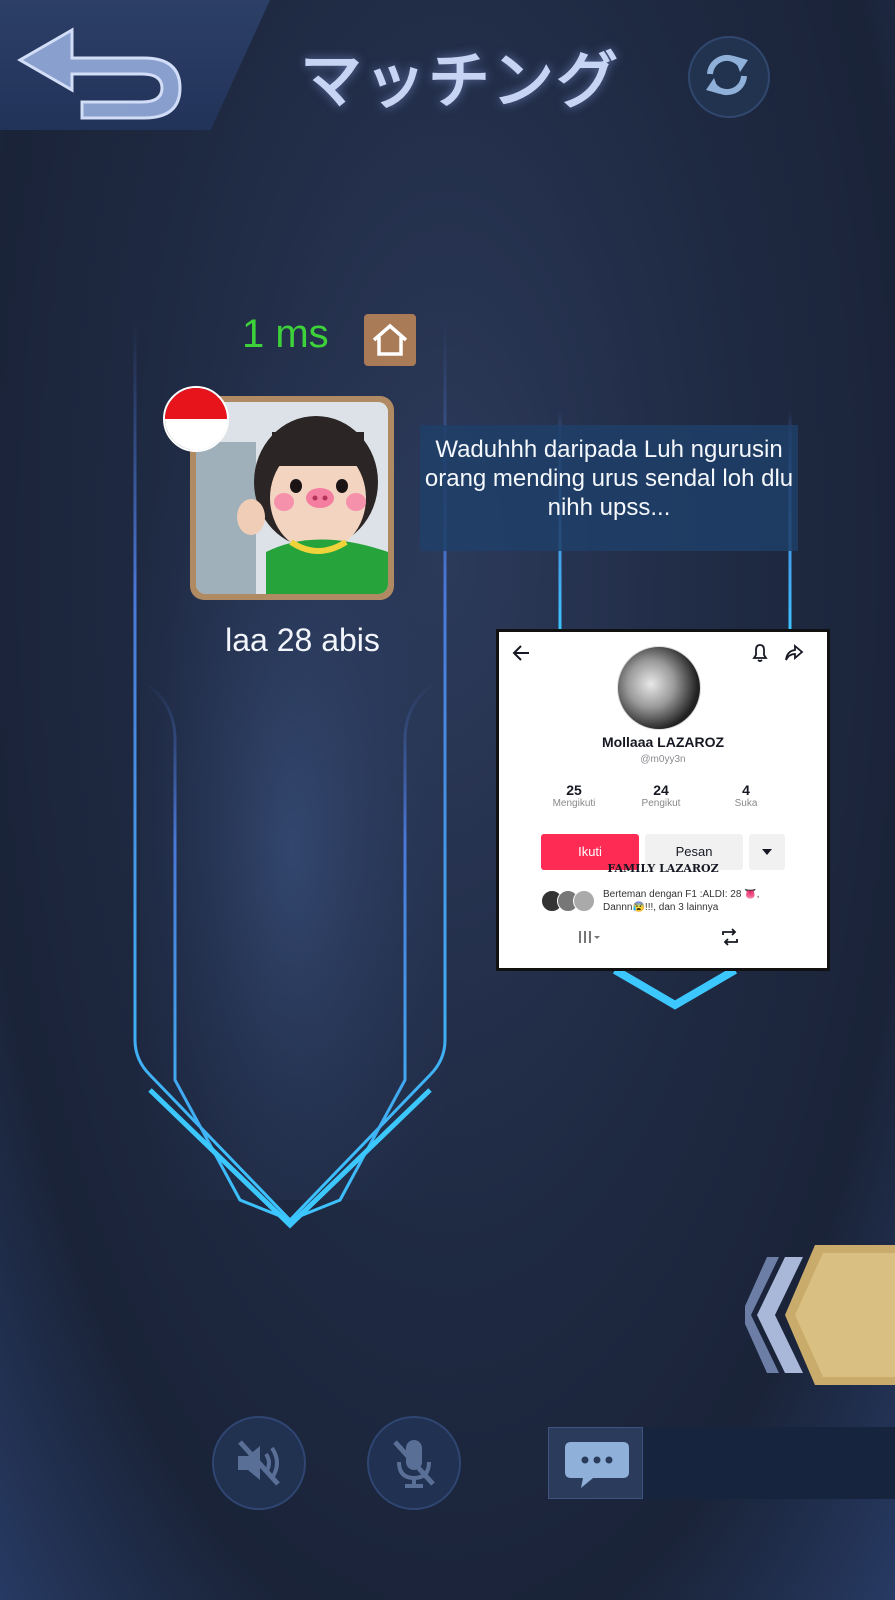 Image resolution: width=895 pixels, height=1600 pixels. Describe the element at coordinates (285, 334) in the screenshot. I see `ping-value: 1 ms` at that location.